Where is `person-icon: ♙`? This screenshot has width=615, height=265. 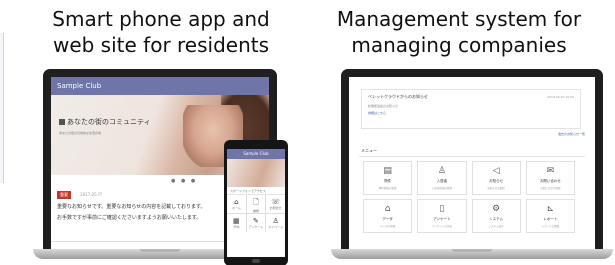
person-icon: ♙ is located at coordinates (441, 171).